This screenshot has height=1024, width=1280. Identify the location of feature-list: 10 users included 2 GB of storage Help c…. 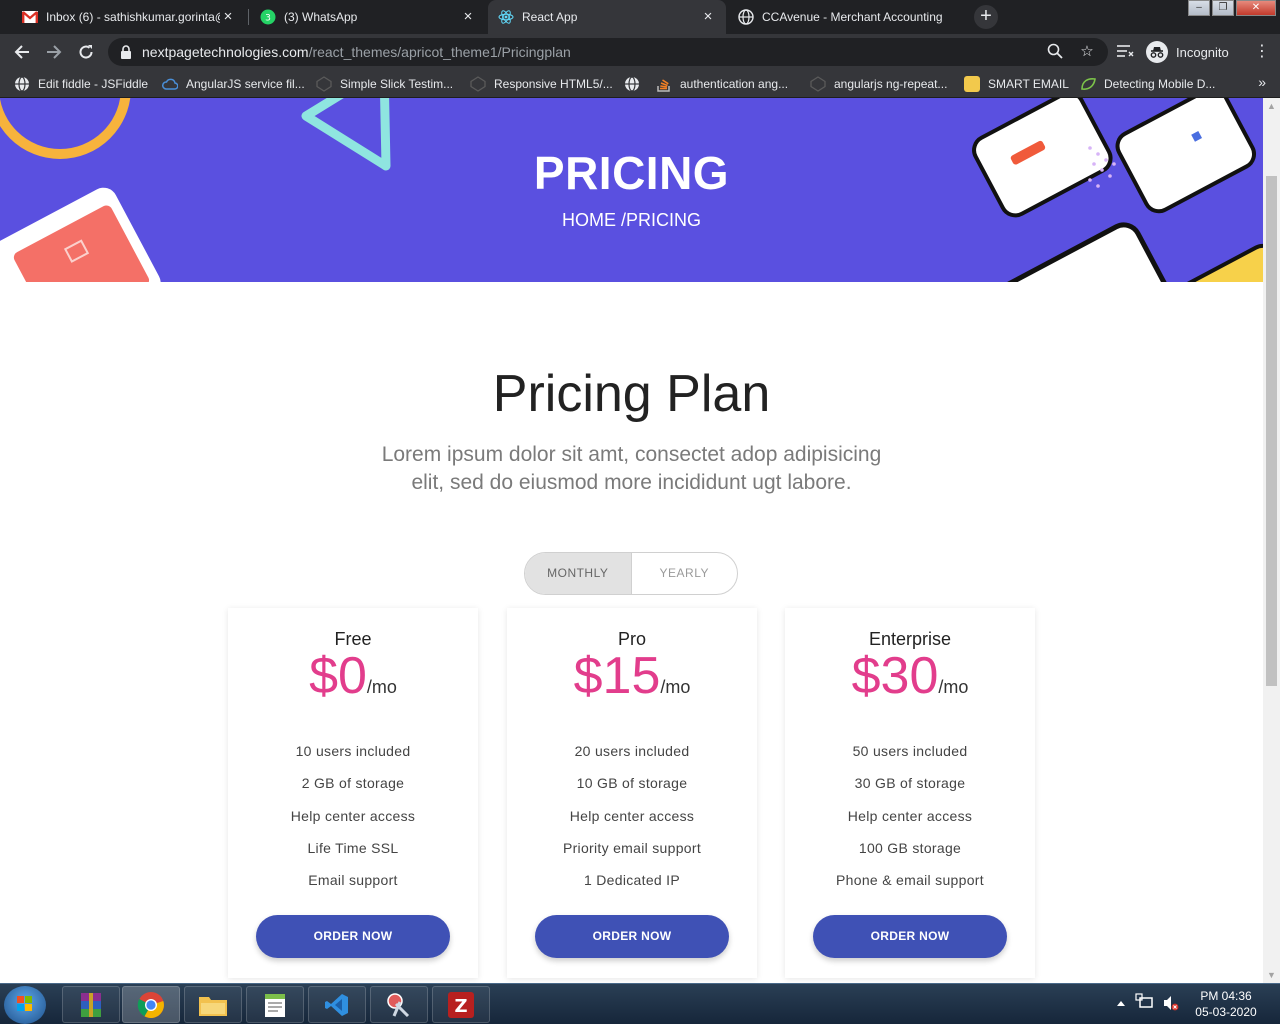
(353, 820).